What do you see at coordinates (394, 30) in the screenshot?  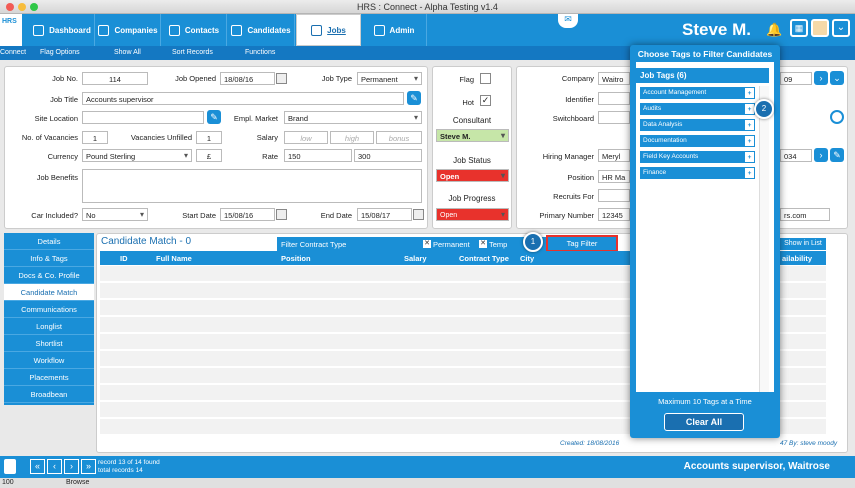 I see `nav-admin: Admin` at bounding box center [394, 30].